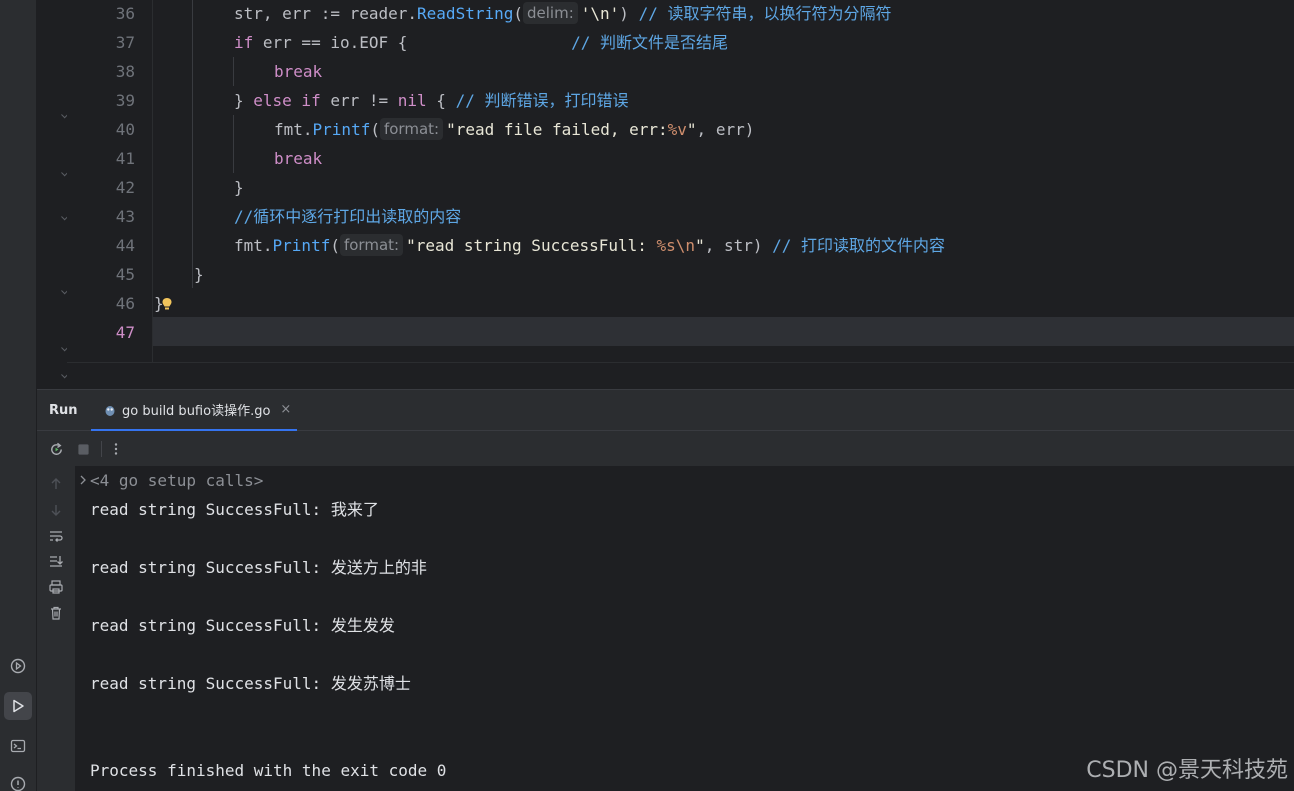 Image resolution: width=1294 pixels, height=791 pixels. I want to click on expand-chevron-icon, so click(83, 480).